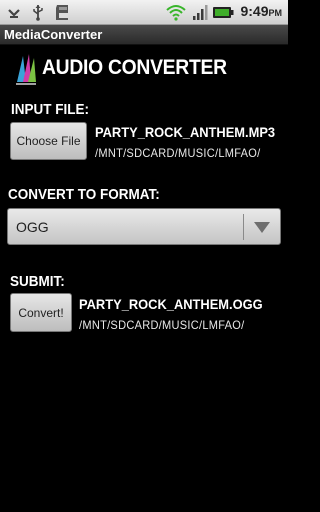  I want to click on usb-icon, so click(38, 13).